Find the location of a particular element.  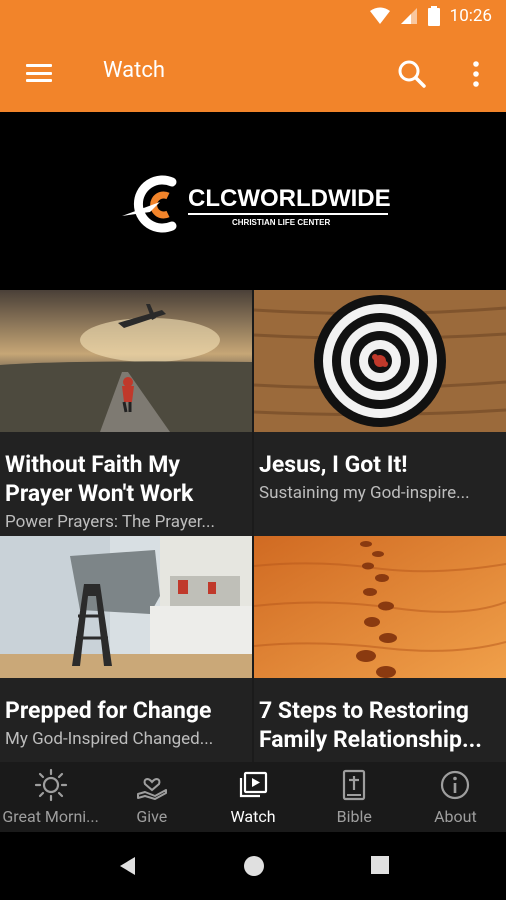

clc-worldwide-logo: CLCWORLDWIDE CHRISTIAN LIFE CENTER is located at coordinates (256, 204).